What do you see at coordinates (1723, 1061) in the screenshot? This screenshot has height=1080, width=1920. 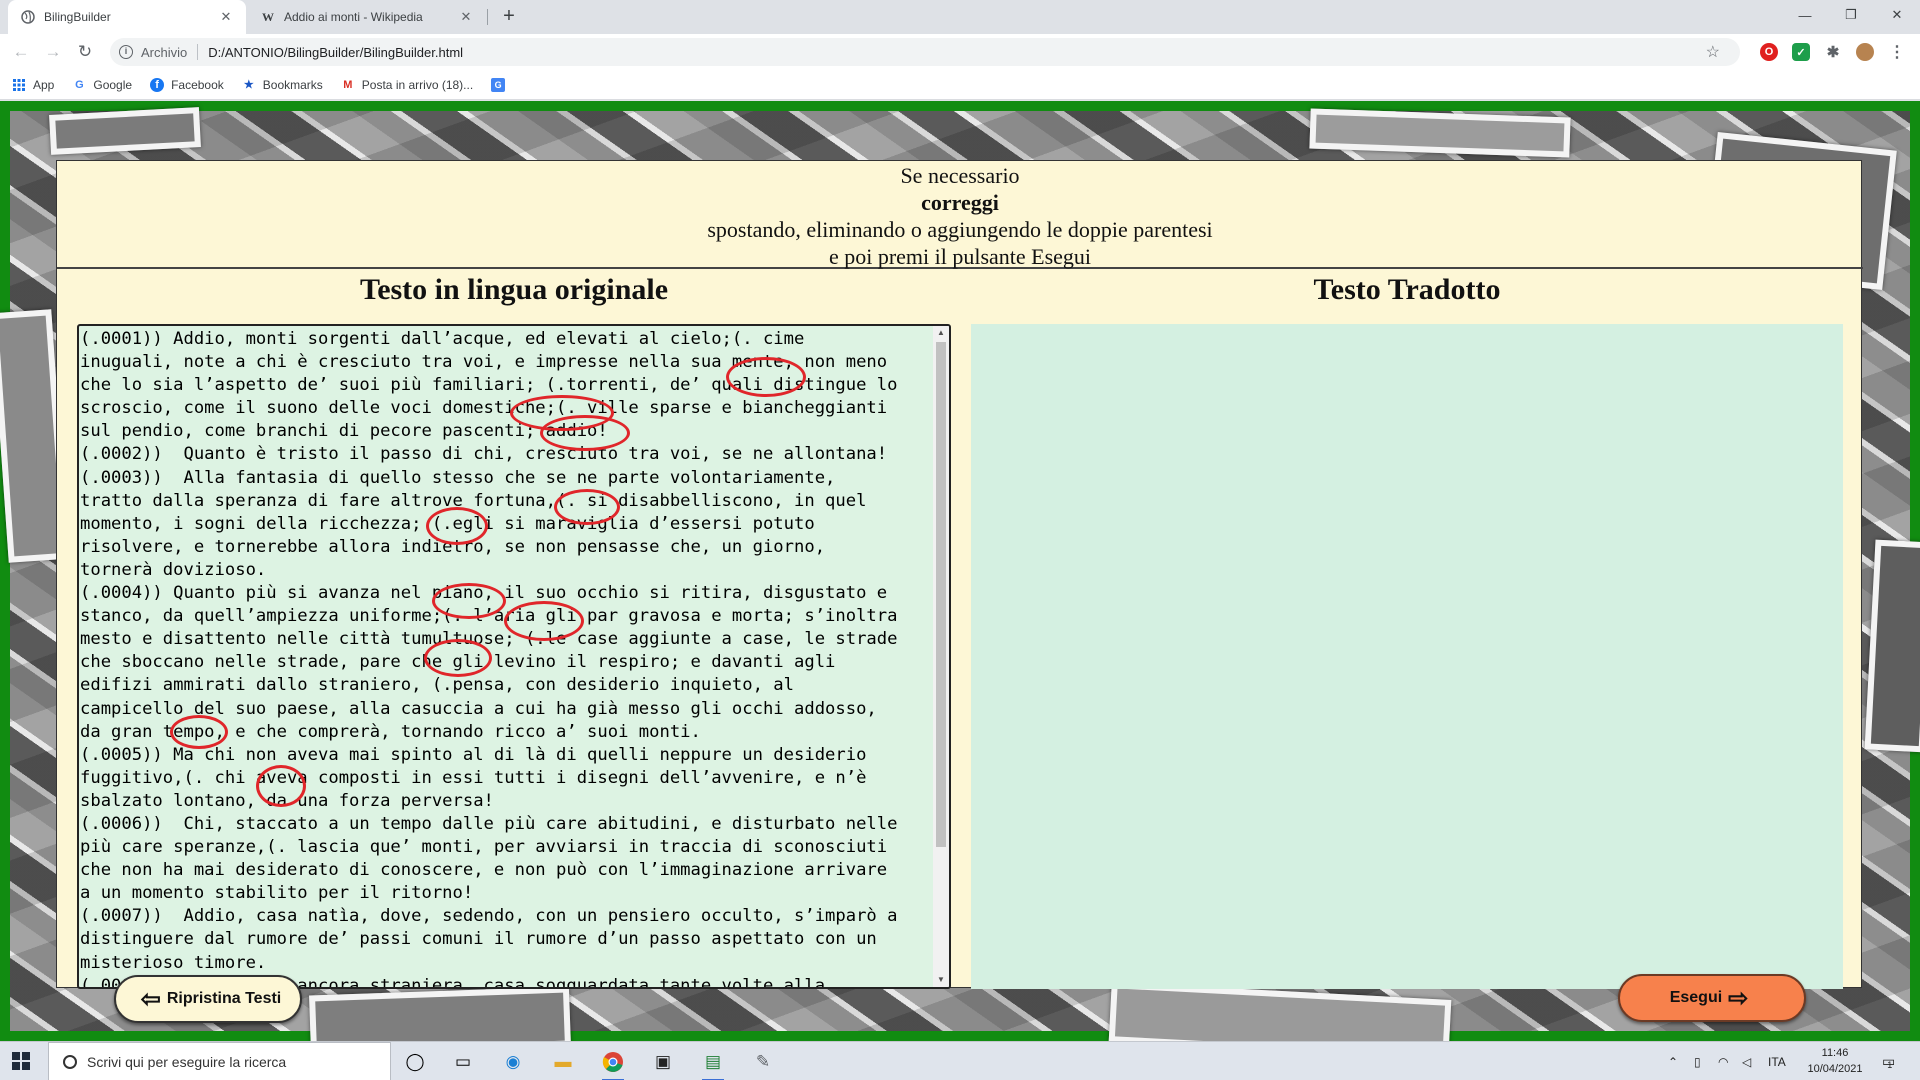 I see `network-icon: ◠` at bounding box center [1723, 1061].